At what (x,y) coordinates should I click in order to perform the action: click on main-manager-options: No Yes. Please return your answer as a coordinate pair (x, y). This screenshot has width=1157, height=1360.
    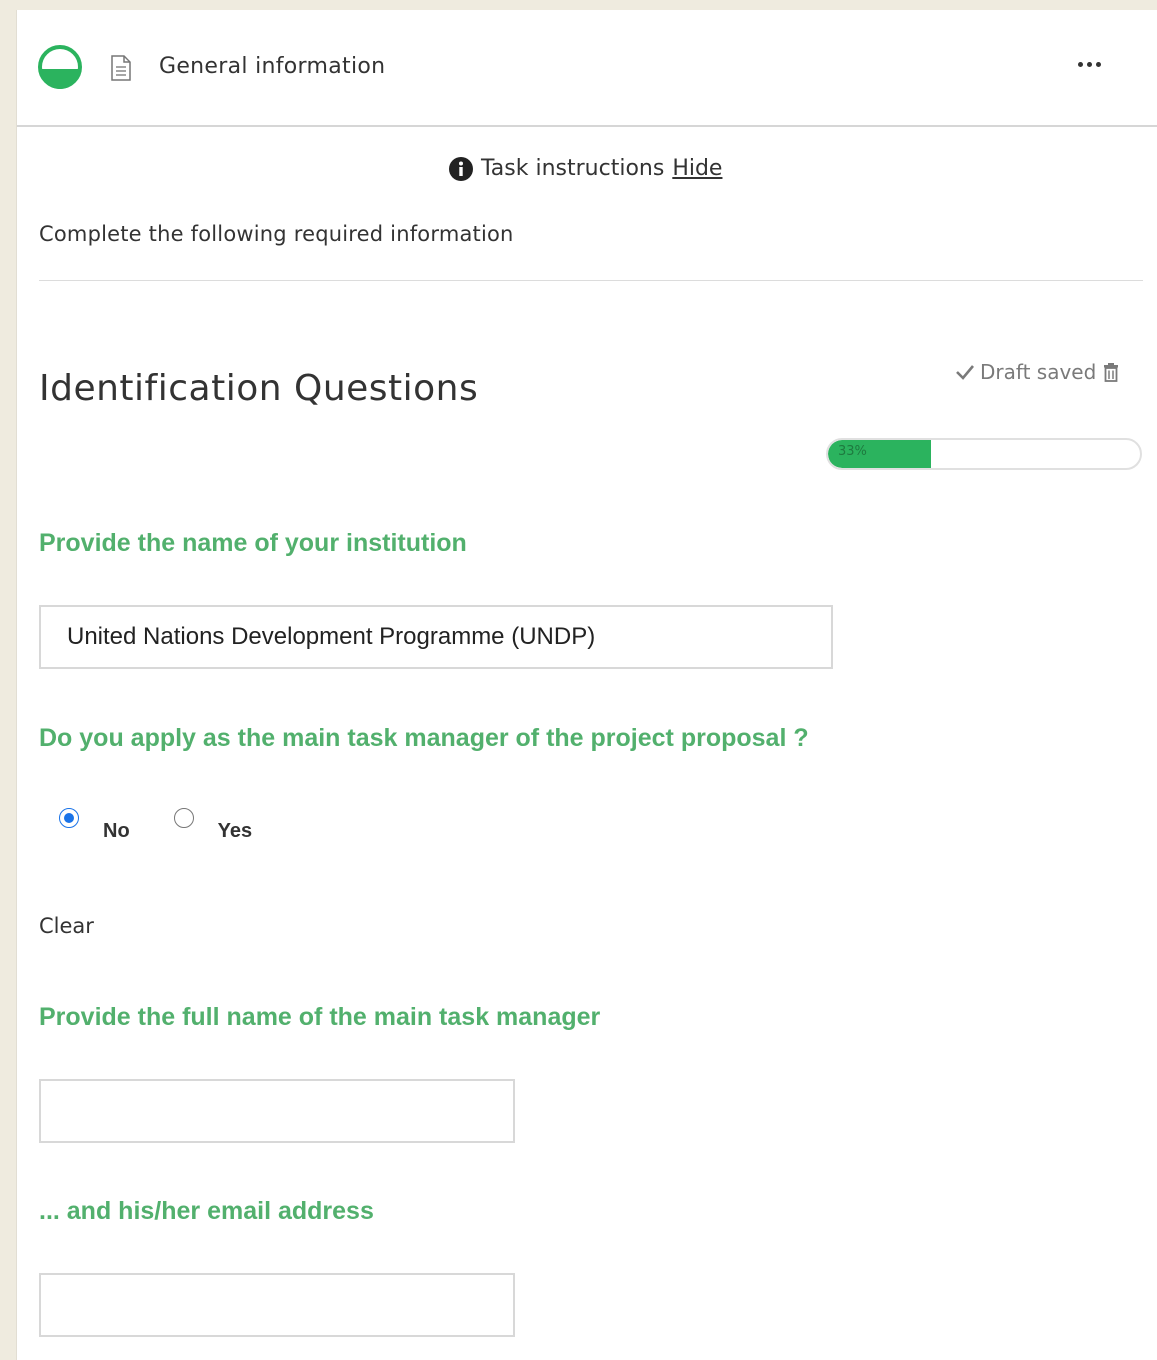
    Looking at the image, I should click on (155, 825).